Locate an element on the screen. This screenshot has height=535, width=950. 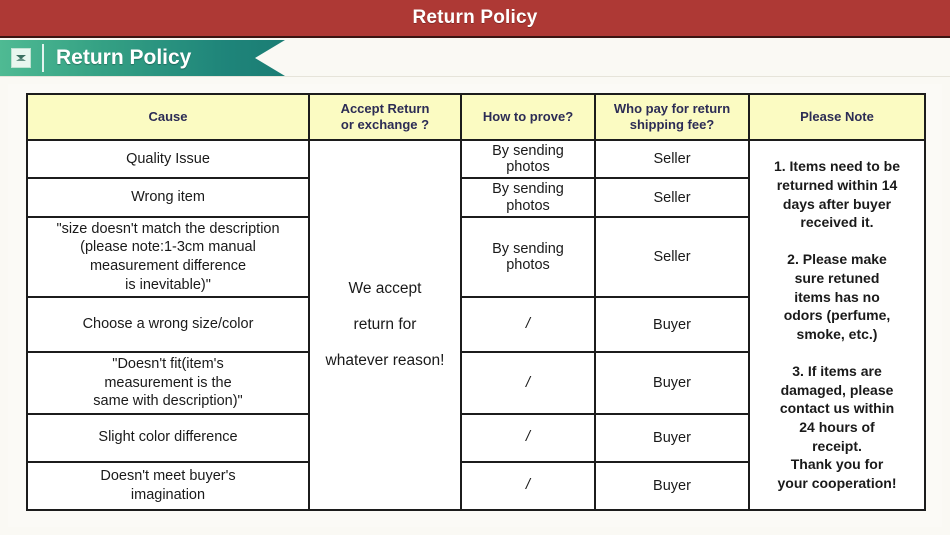
section-banner-label: Return Policy is located at coordinates (124, 57).